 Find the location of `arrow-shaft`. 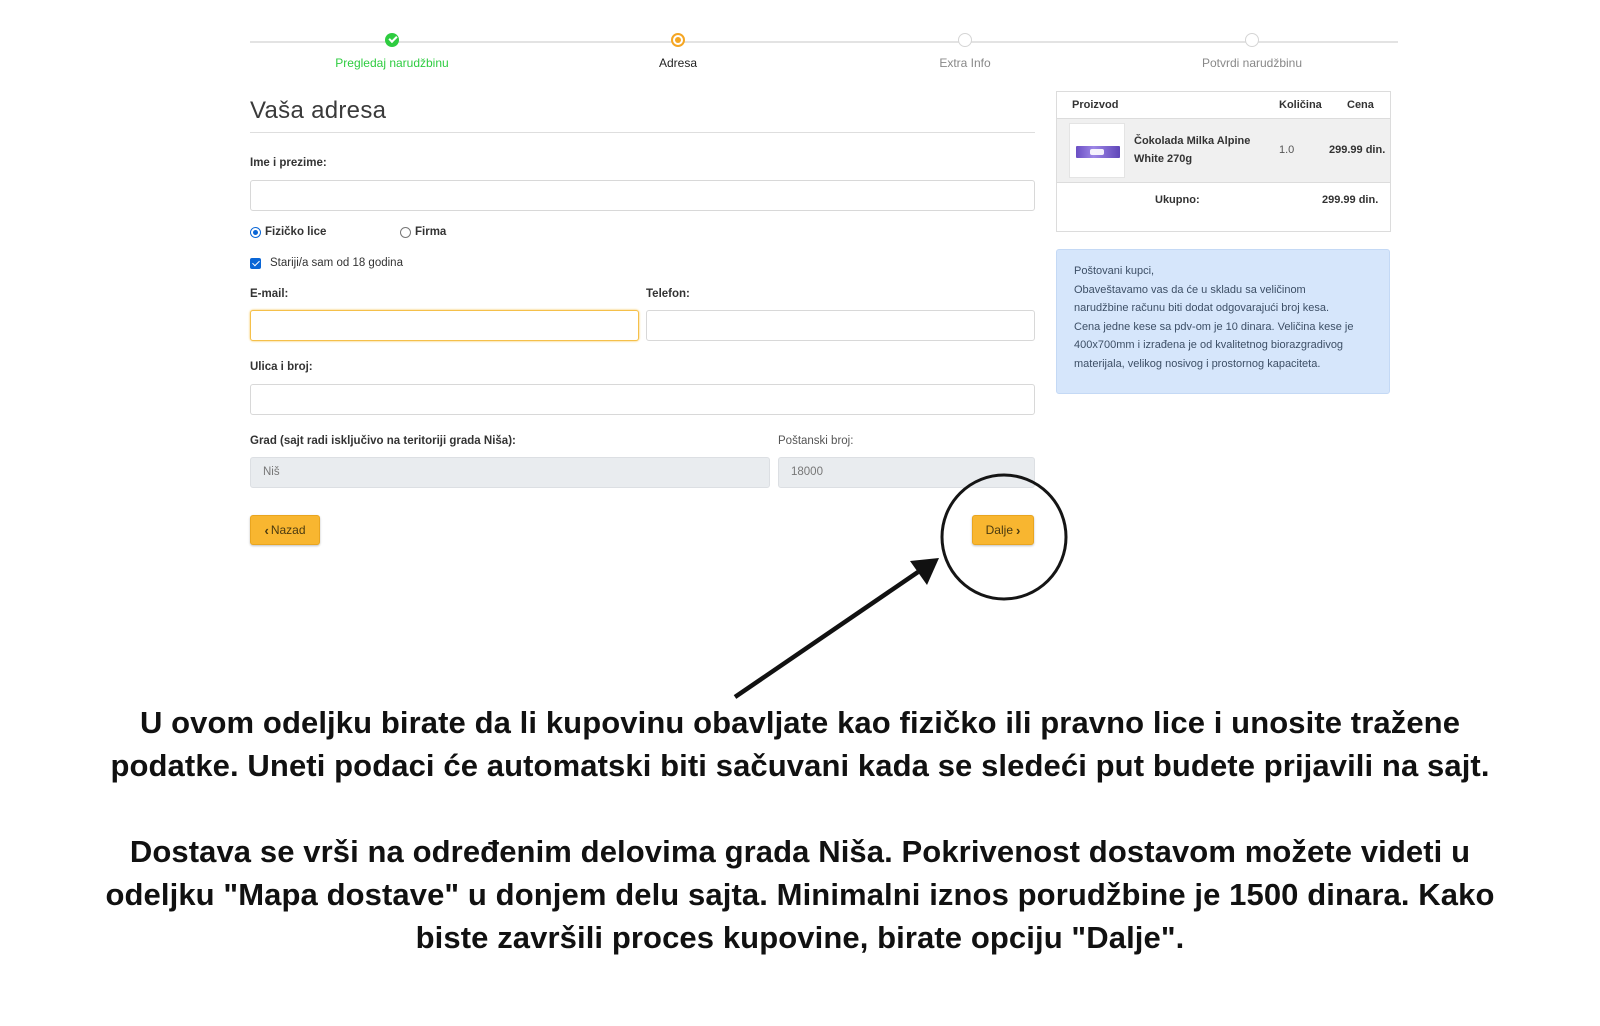

arrow-shaft is located at coordinates (826, 634).